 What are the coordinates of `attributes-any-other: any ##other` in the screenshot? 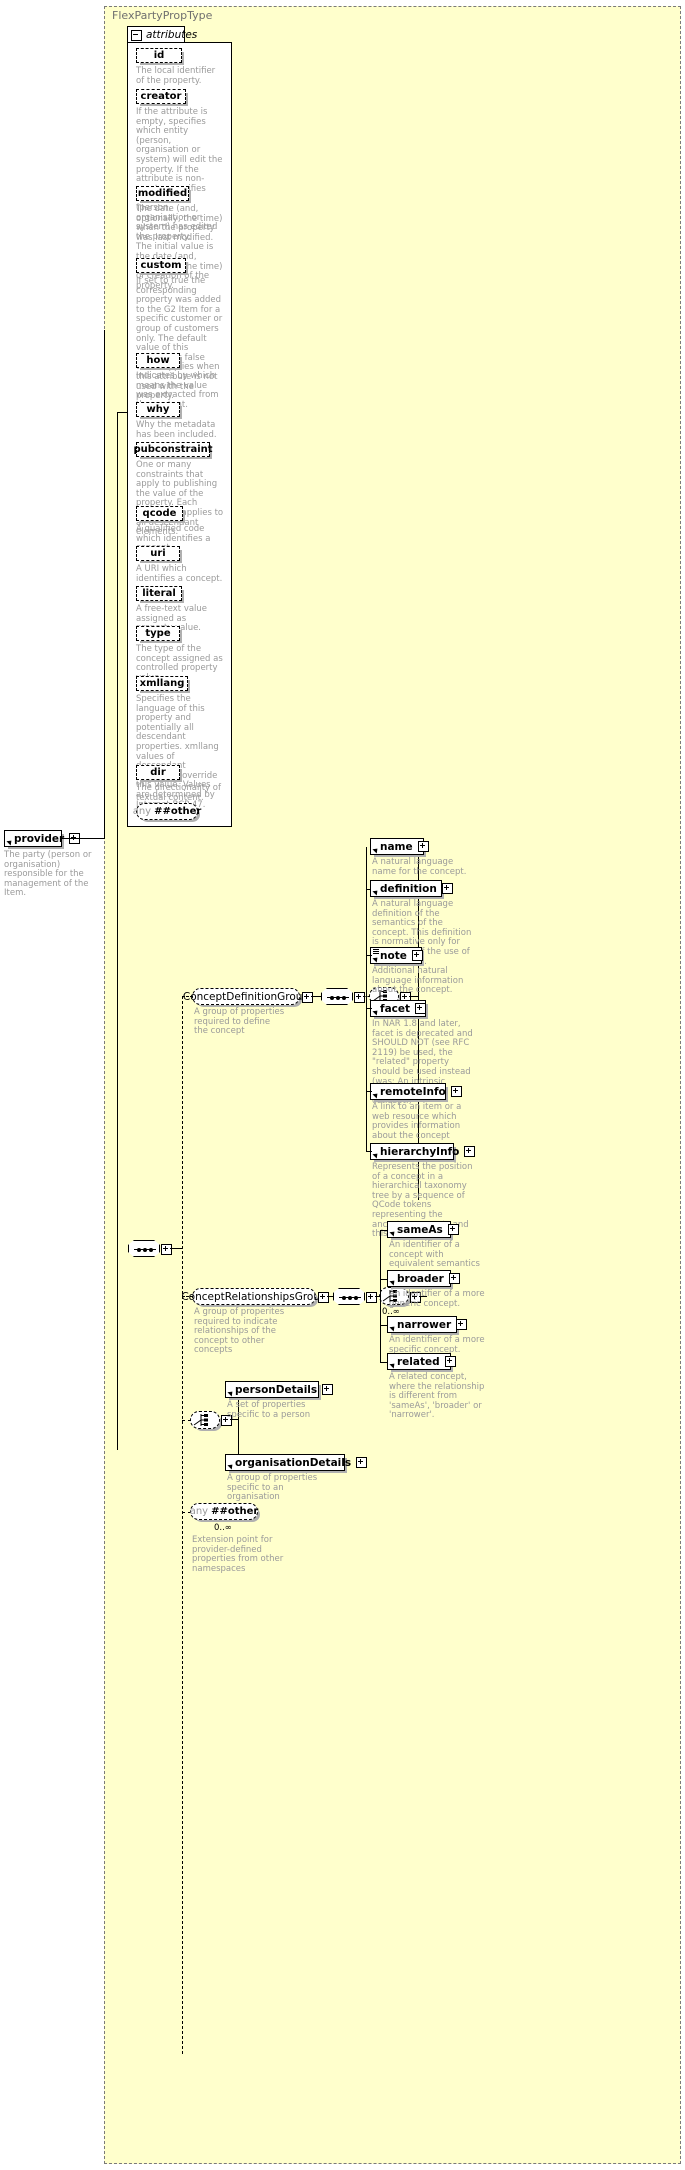 It's located at (167, 811).